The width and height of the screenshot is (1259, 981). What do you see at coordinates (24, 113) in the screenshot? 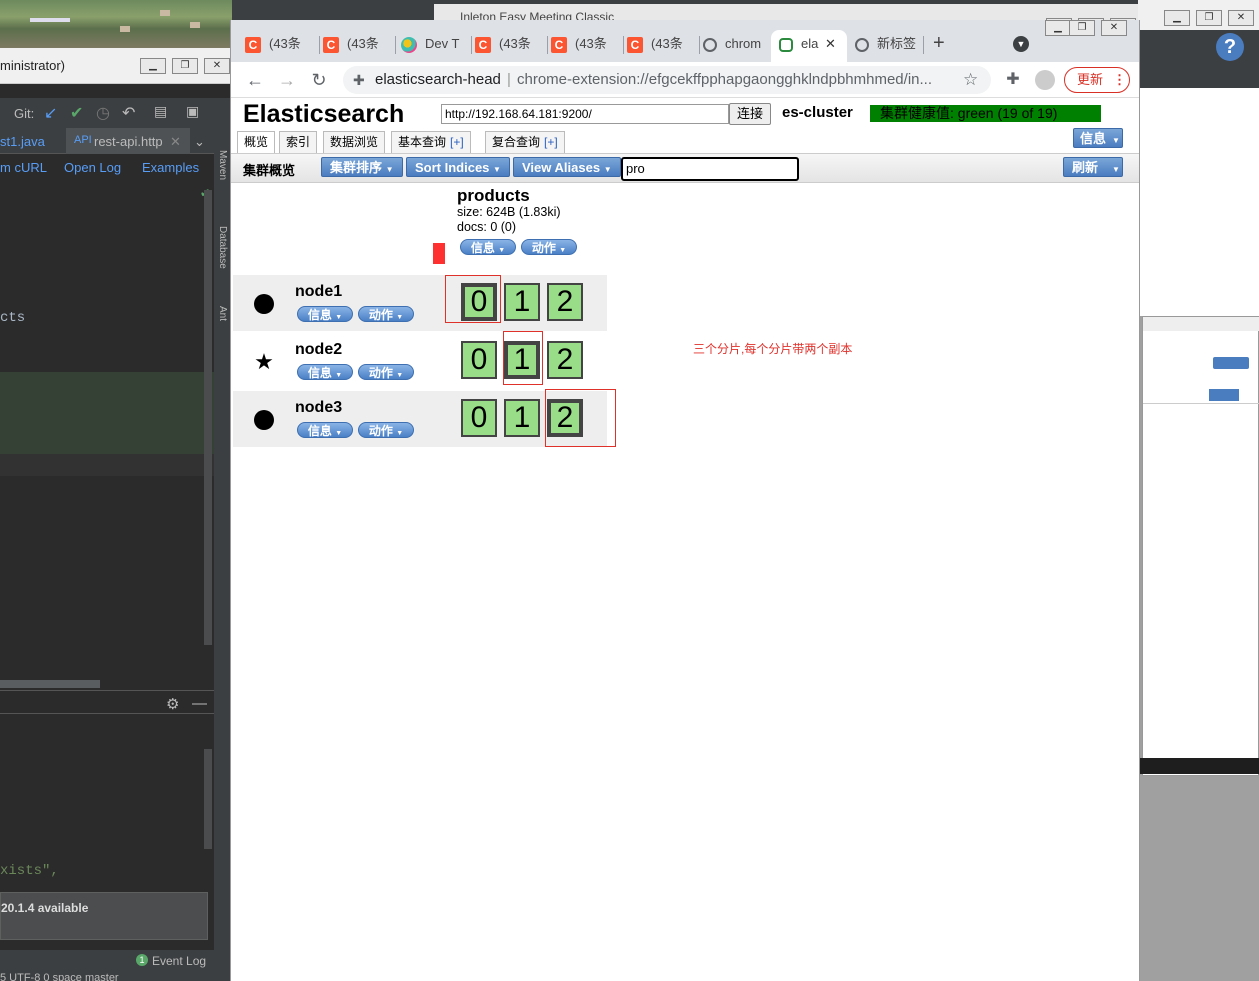
I see `git-label: Git:` at bounding box center [24, 113].